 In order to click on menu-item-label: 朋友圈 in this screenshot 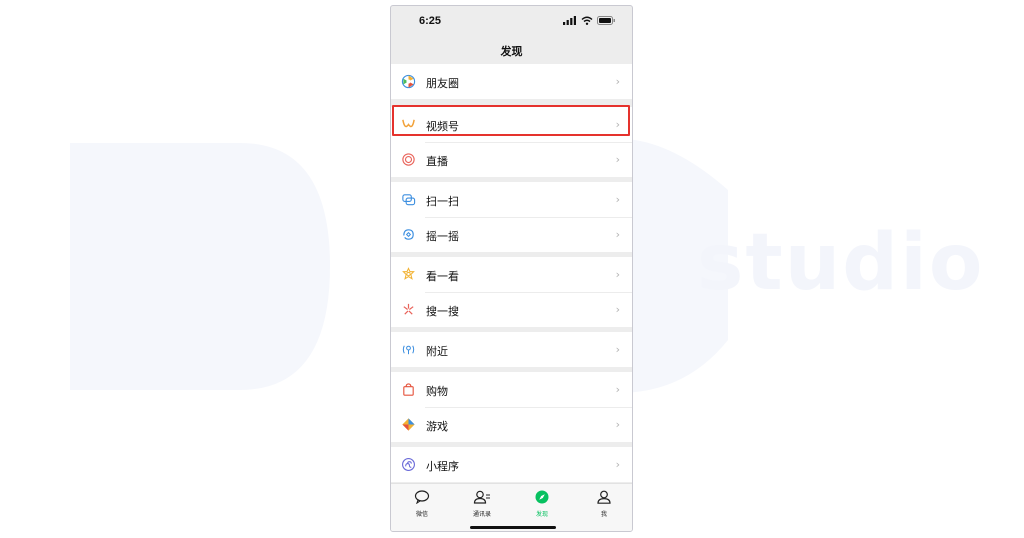, I will do `click(442, 83)`.